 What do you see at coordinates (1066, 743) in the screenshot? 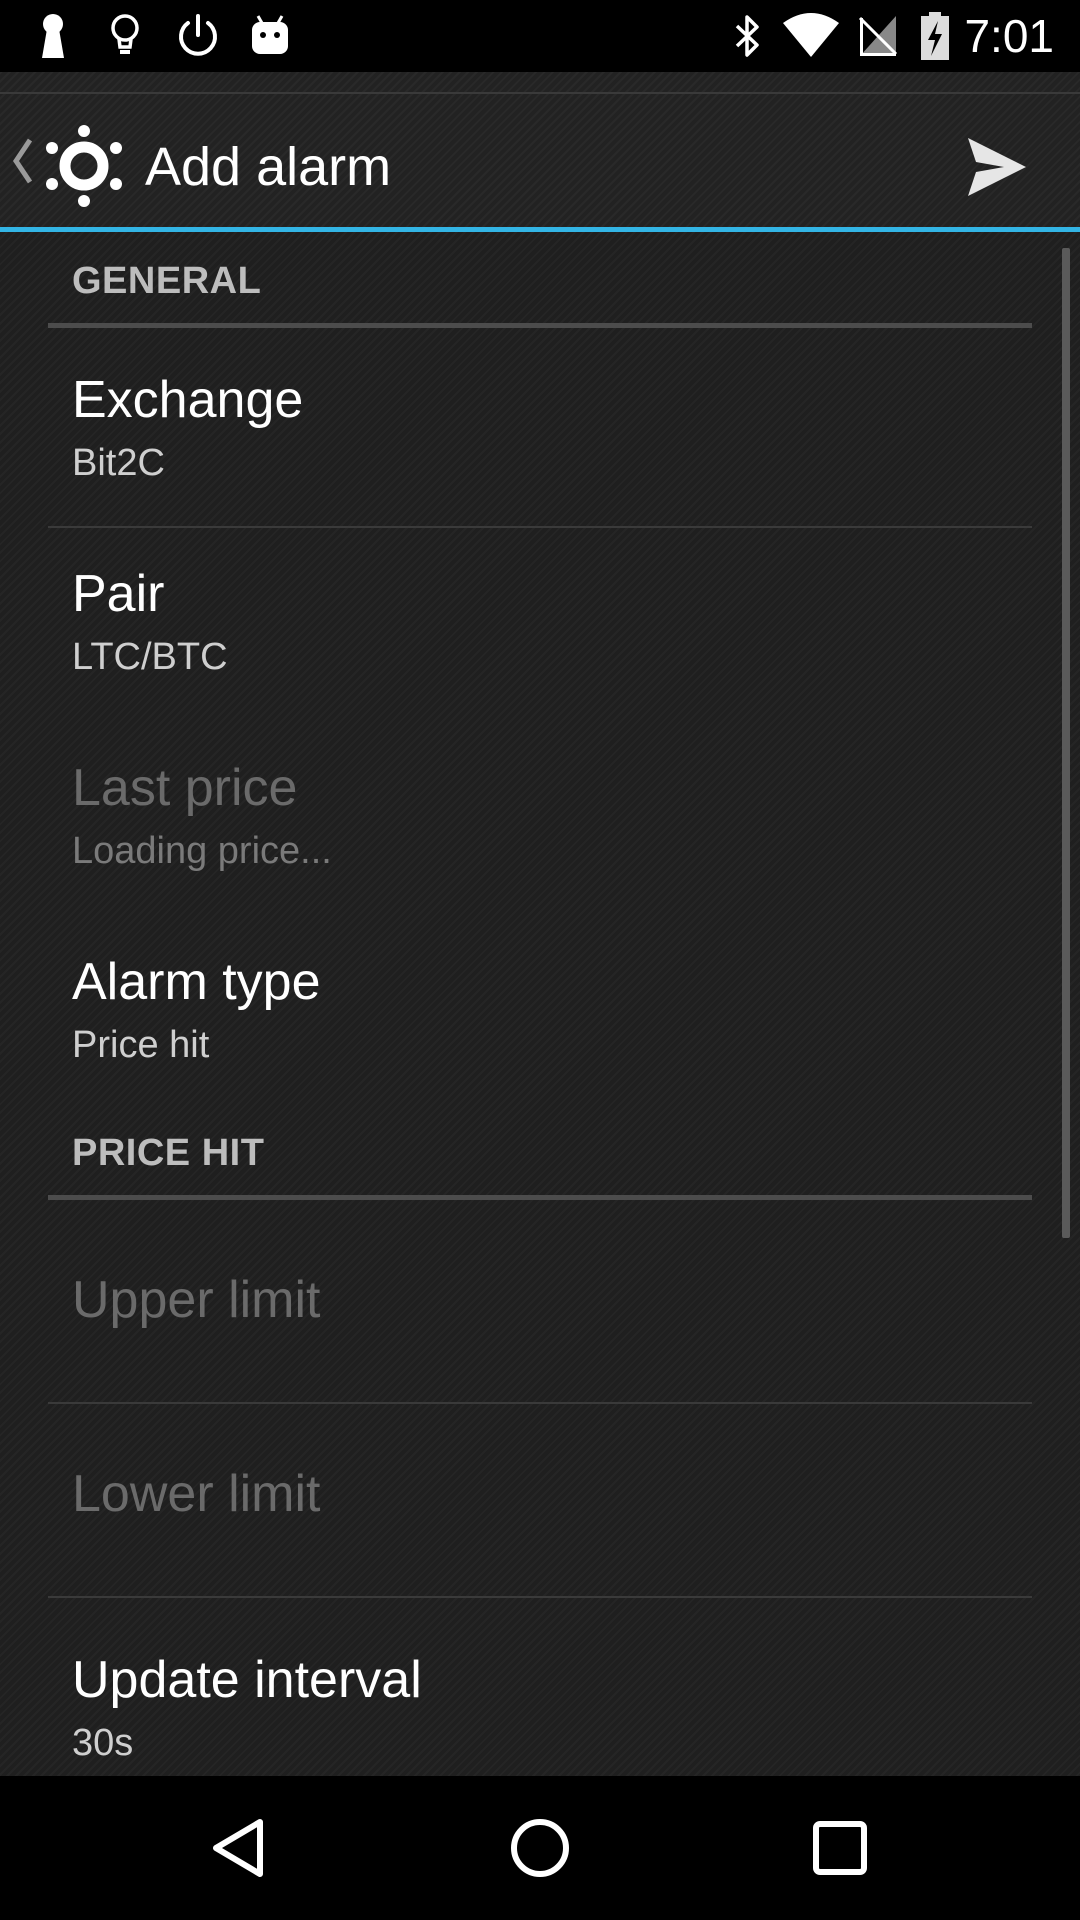
I see `scrollbar` at bounding box center [1066, 743].